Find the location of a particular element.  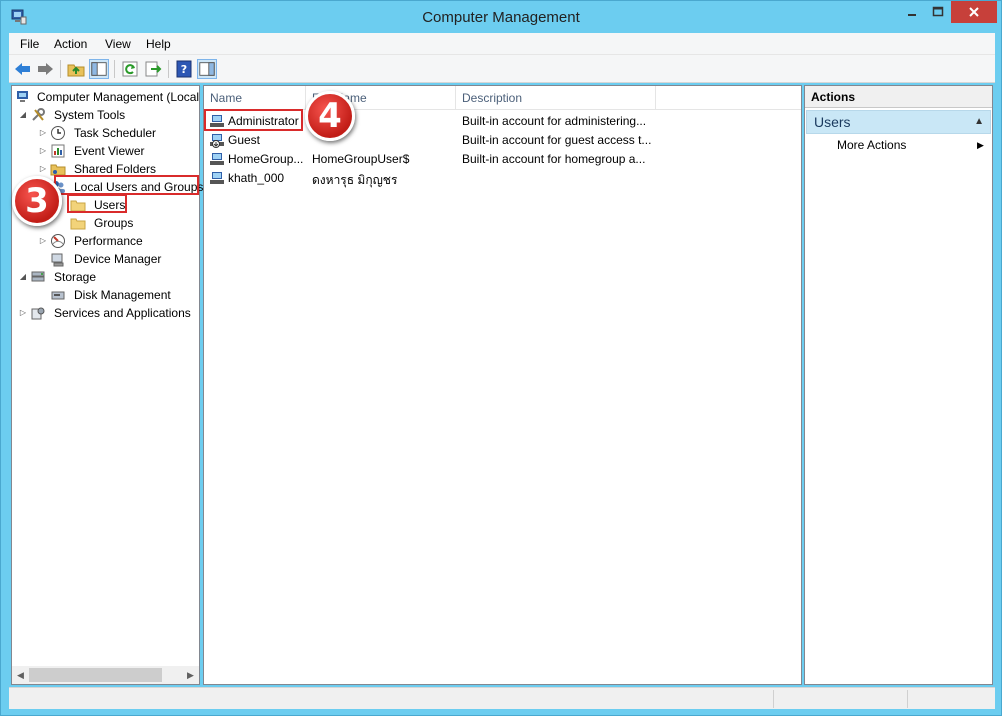

close-button is located at coordinates (974, 12).